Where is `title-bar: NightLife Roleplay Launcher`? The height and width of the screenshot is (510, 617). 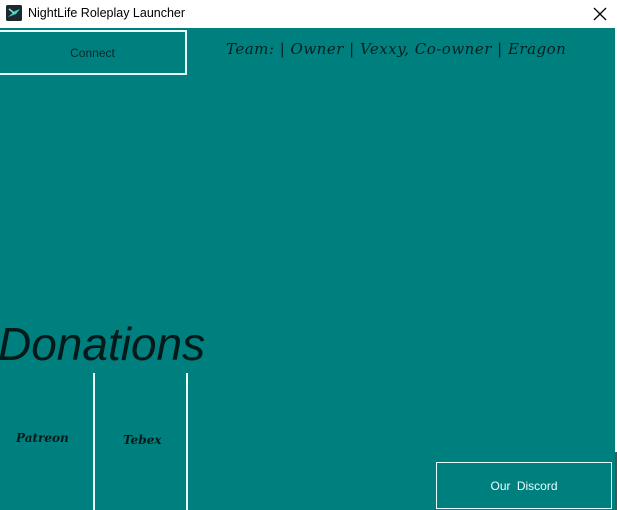 title-bar: NightLife Roleplay Launcher is located at coordinates (308, 14).